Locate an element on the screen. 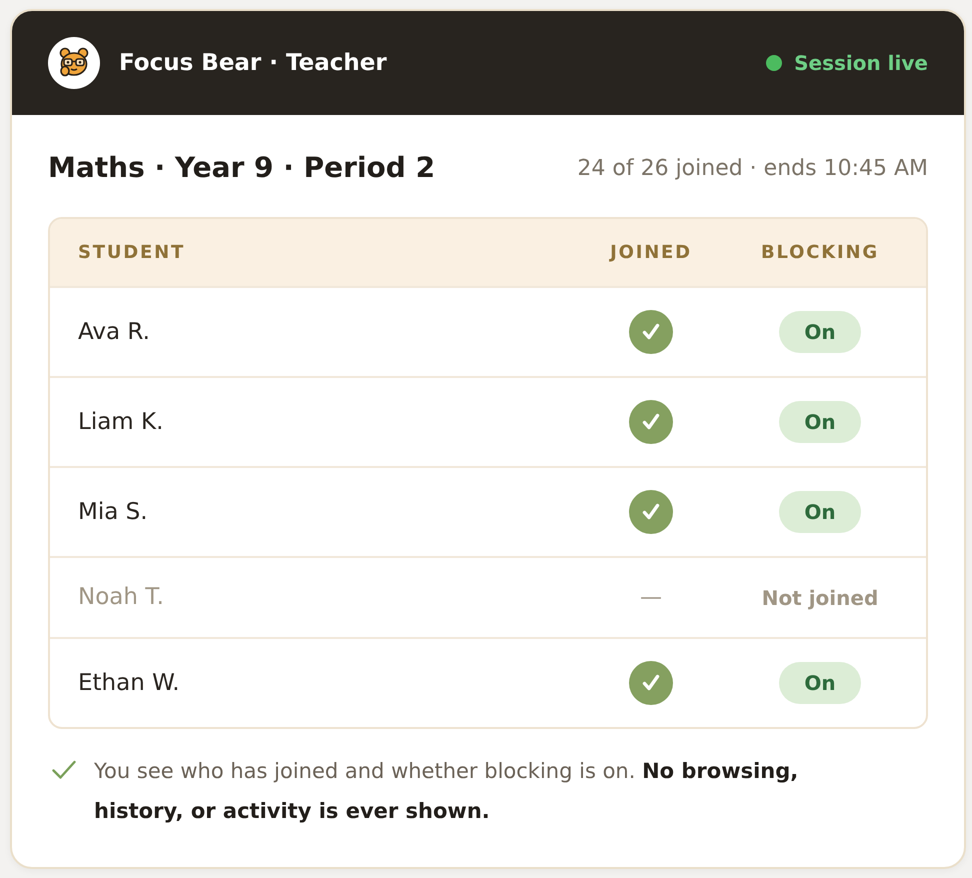 The image size is (972, 878). session-meta: 24 of 26 joined · ends 10:45 AM is located at coordinates (752, 168).